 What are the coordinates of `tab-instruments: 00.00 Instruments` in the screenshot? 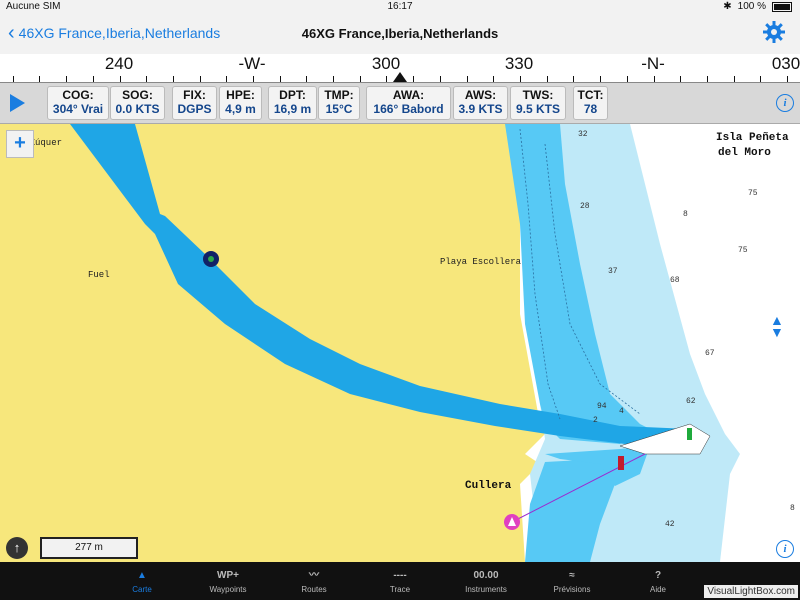 It's located at (486, 581).